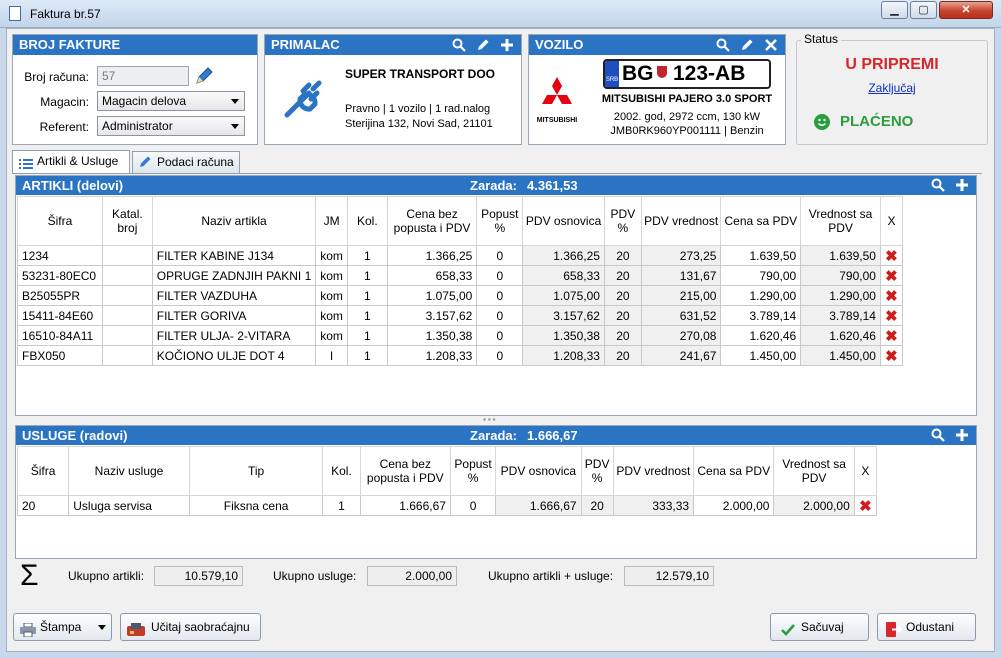 This screenshot has height=658, width=1001. What do you see at coordinates (102, 627) in the screenshot?
I see `dropdown-arrow-icon` at bounding box center [102, 627].